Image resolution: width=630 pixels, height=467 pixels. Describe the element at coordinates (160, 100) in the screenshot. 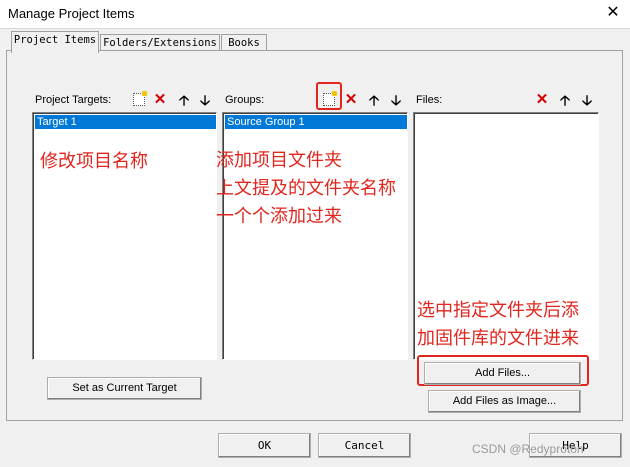

I see `delete-target-icon: ✕` at that location.